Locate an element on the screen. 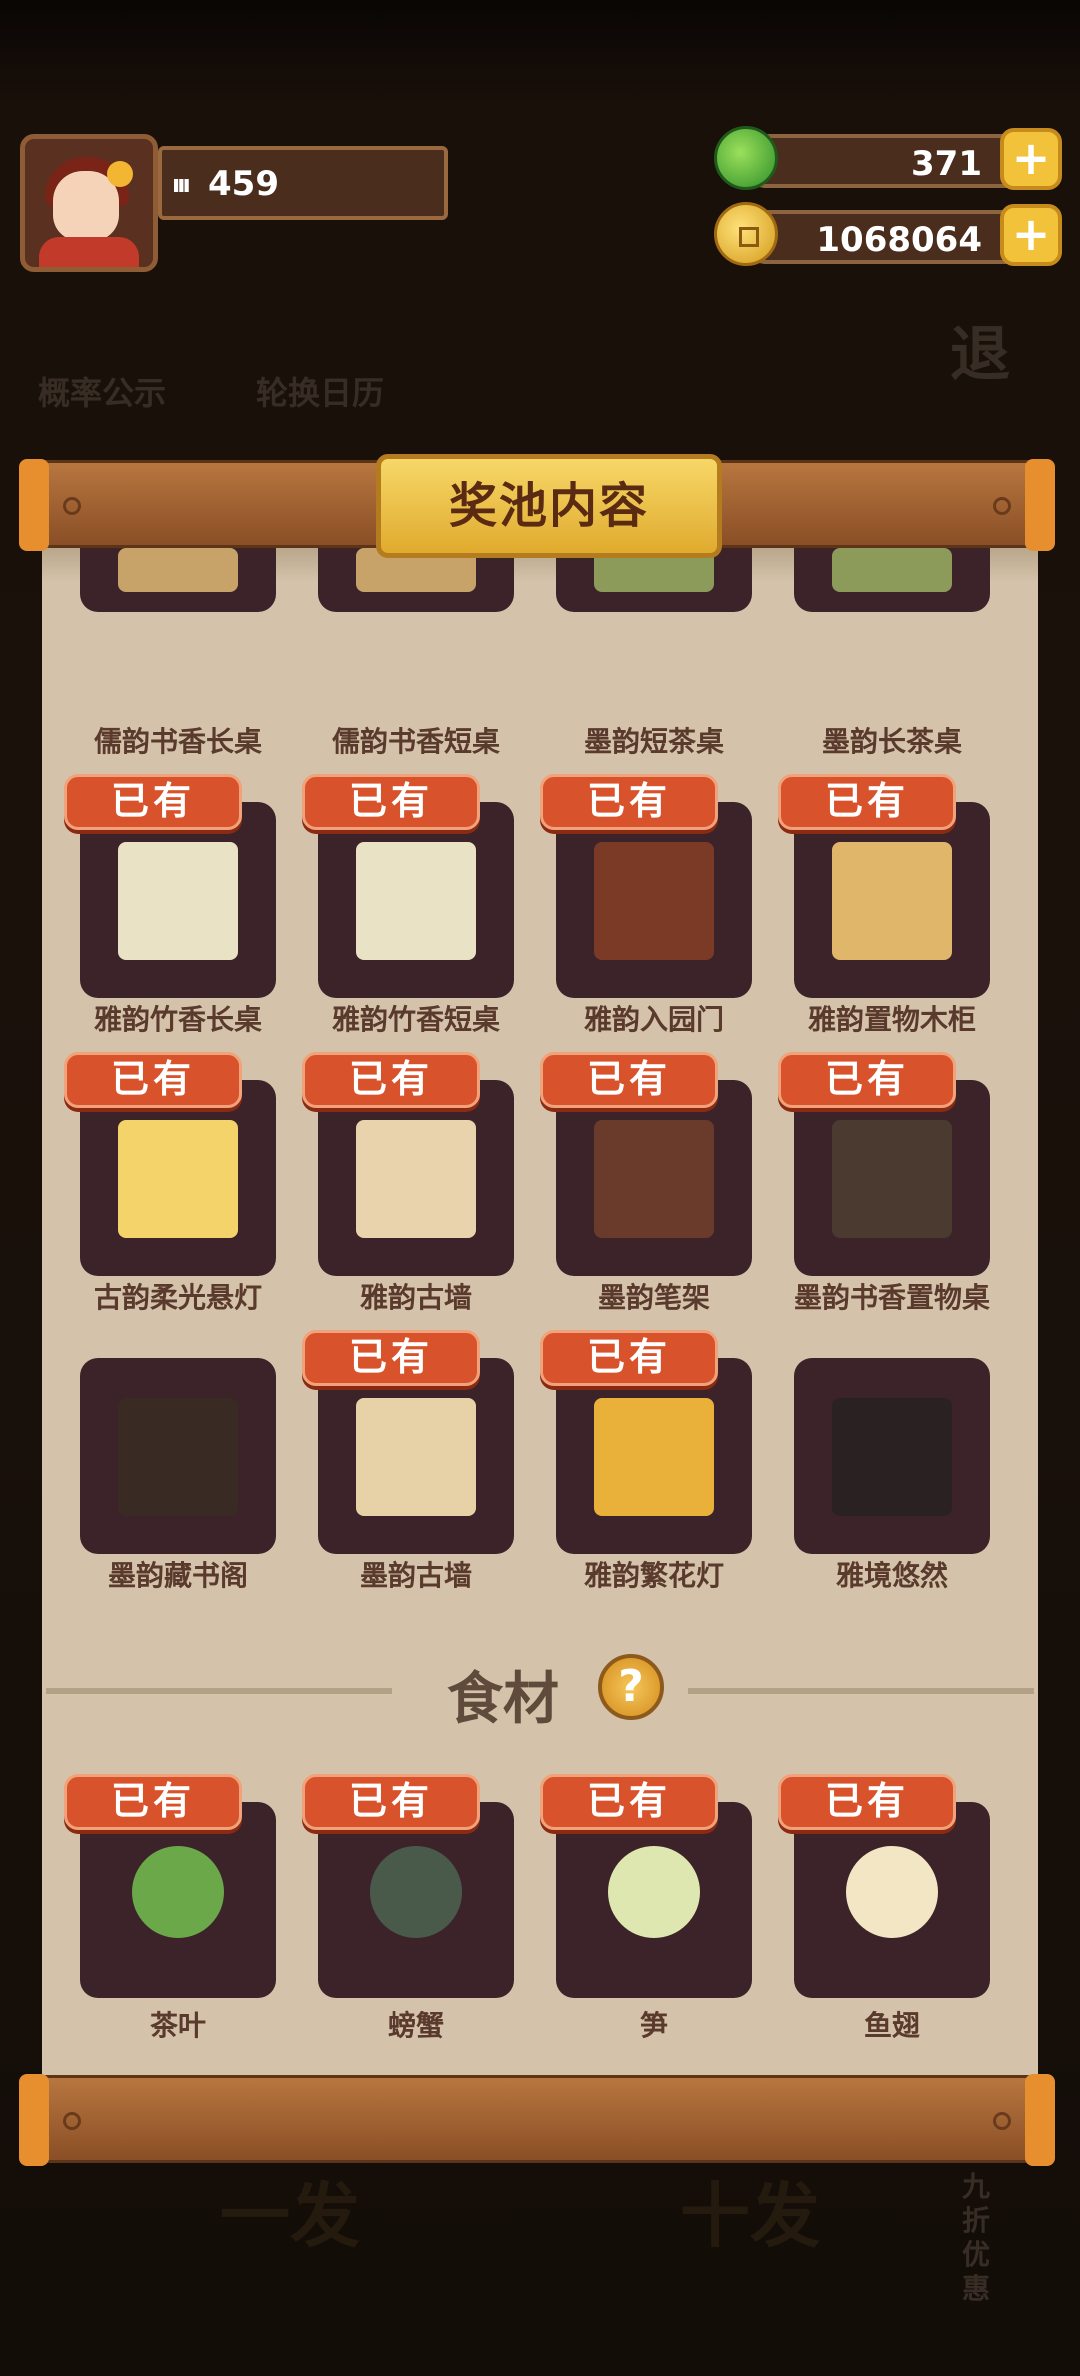 The width and height of the screenshot is (1080, 2376). prize-item-label: 儒韵书香短桌 is located at coordinates (415, 741).